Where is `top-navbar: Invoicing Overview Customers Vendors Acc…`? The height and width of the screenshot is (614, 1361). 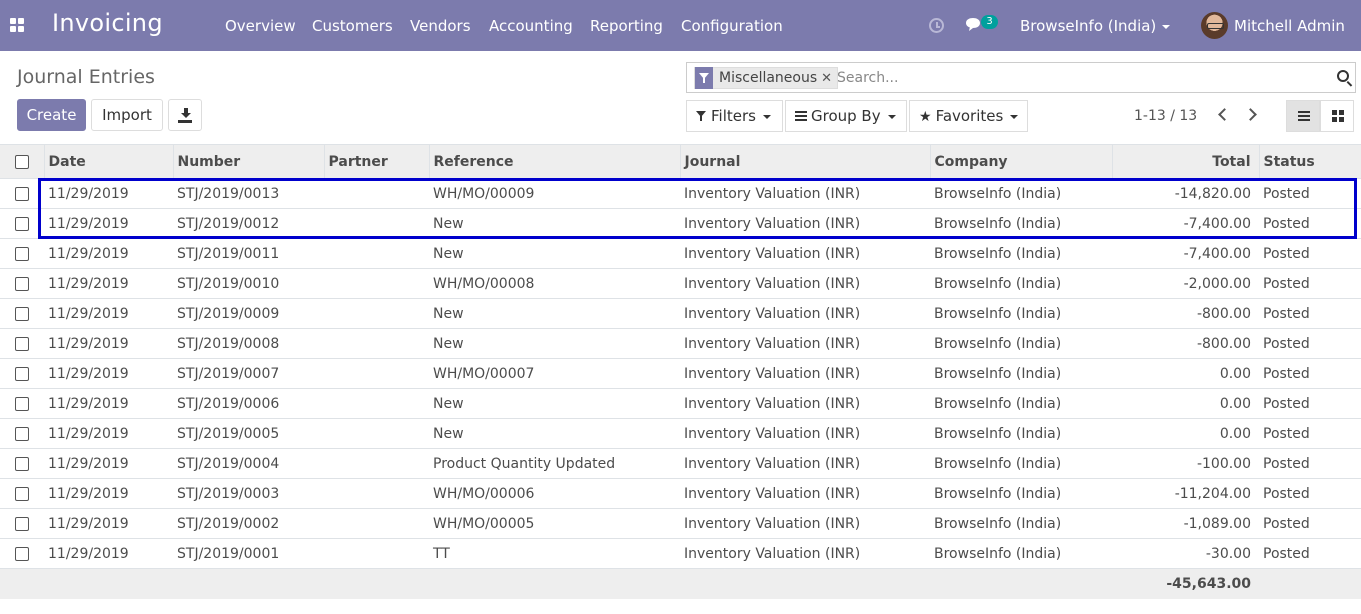 top-navbar: Invoicing Overview Customers Vendors Acc… is located at coordinates (680, 25).